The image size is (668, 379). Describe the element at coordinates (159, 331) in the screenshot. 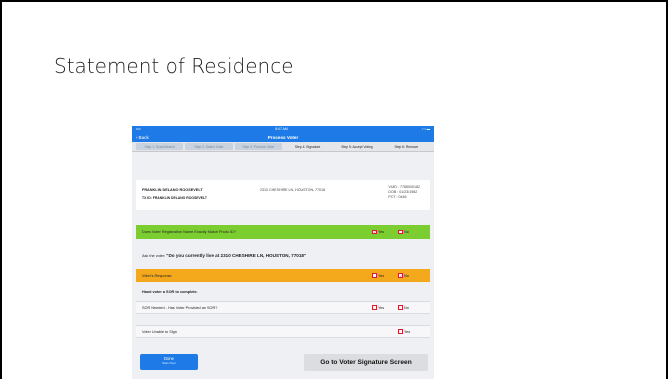

I see `unable-to-sign-label: Voter Unable to Sign` at that location.